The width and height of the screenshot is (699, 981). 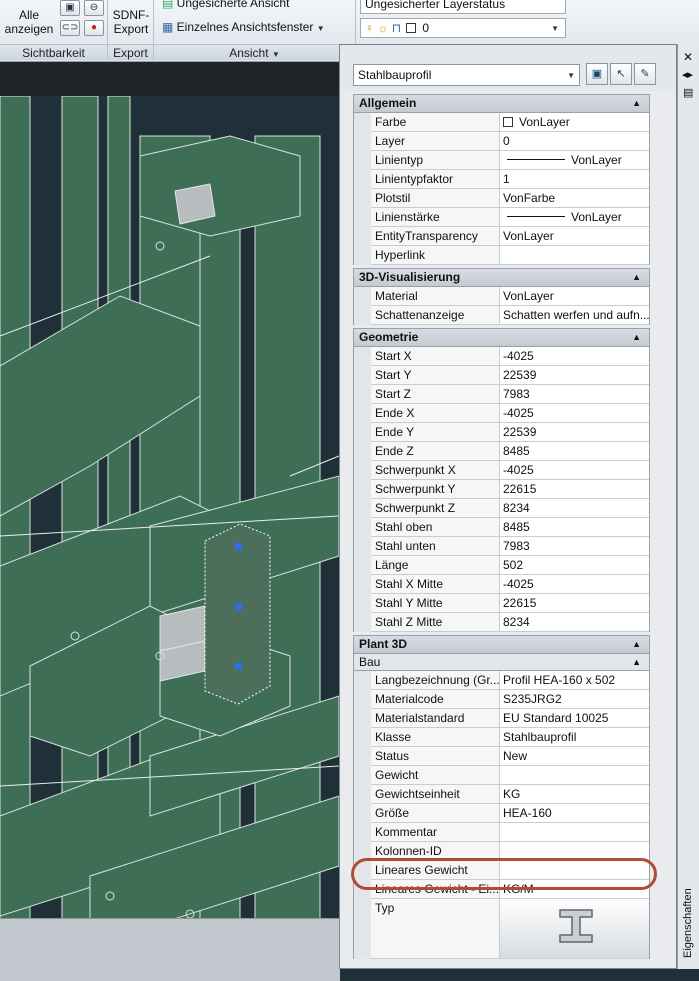 I want to click on property-row: Schwerpunkt Y 22615, so click(x=501, y=489).